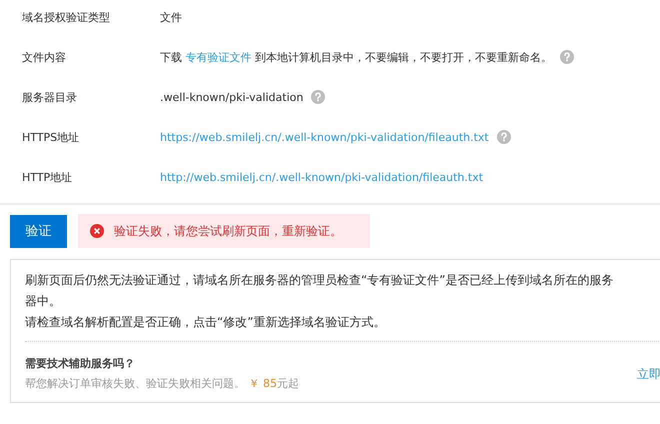 Image resolution: width=660 pixels, height=424 pixels. Describe the element at coordinates (49, 97) in the screenshot. I see `field-label: 服务器目录` at that location.